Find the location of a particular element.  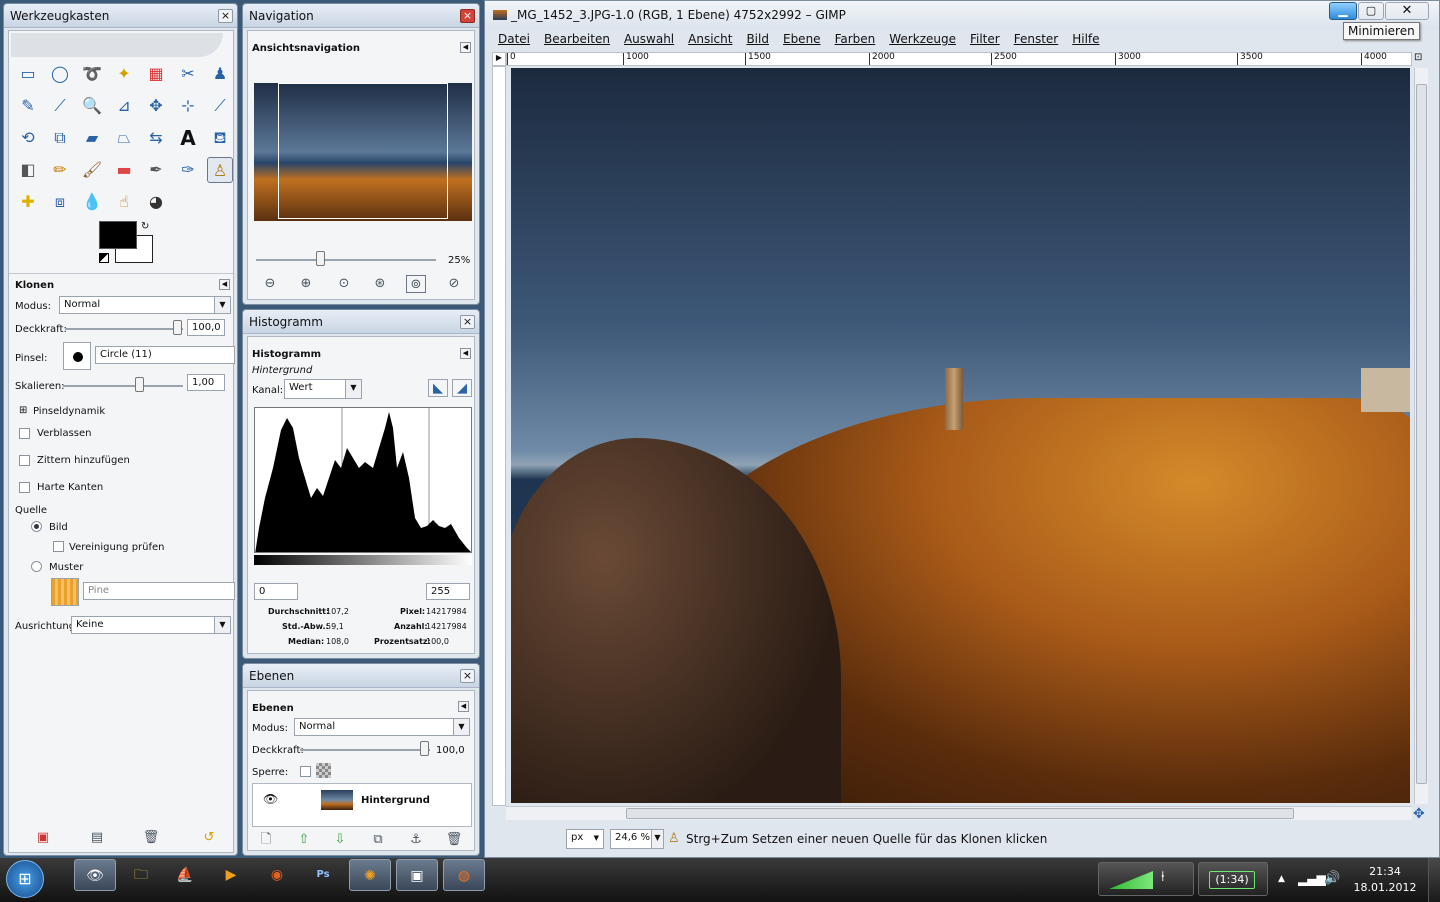

layers-titlebar: Ebenen is located at coordinates (361, 676).